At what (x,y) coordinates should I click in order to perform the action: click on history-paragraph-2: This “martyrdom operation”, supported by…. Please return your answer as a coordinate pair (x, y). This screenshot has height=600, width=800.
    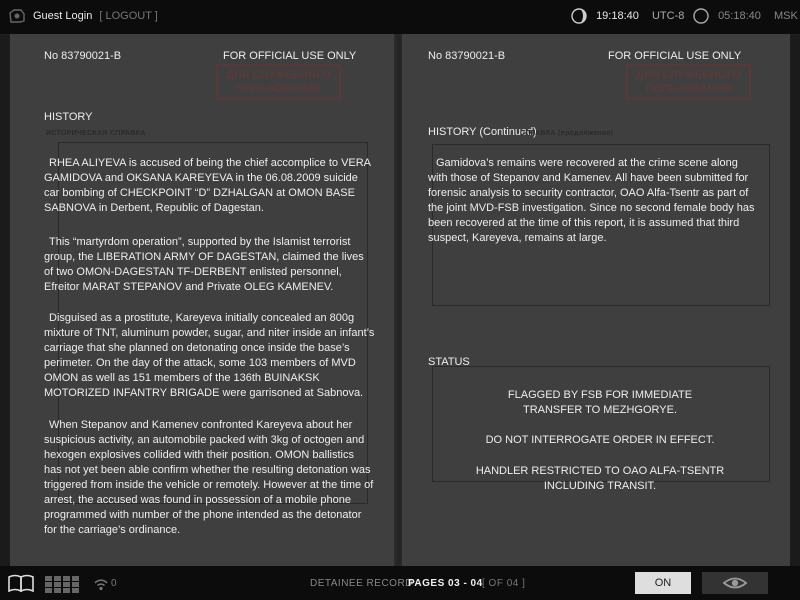
    Looking at the image, I should click on (204, 264).